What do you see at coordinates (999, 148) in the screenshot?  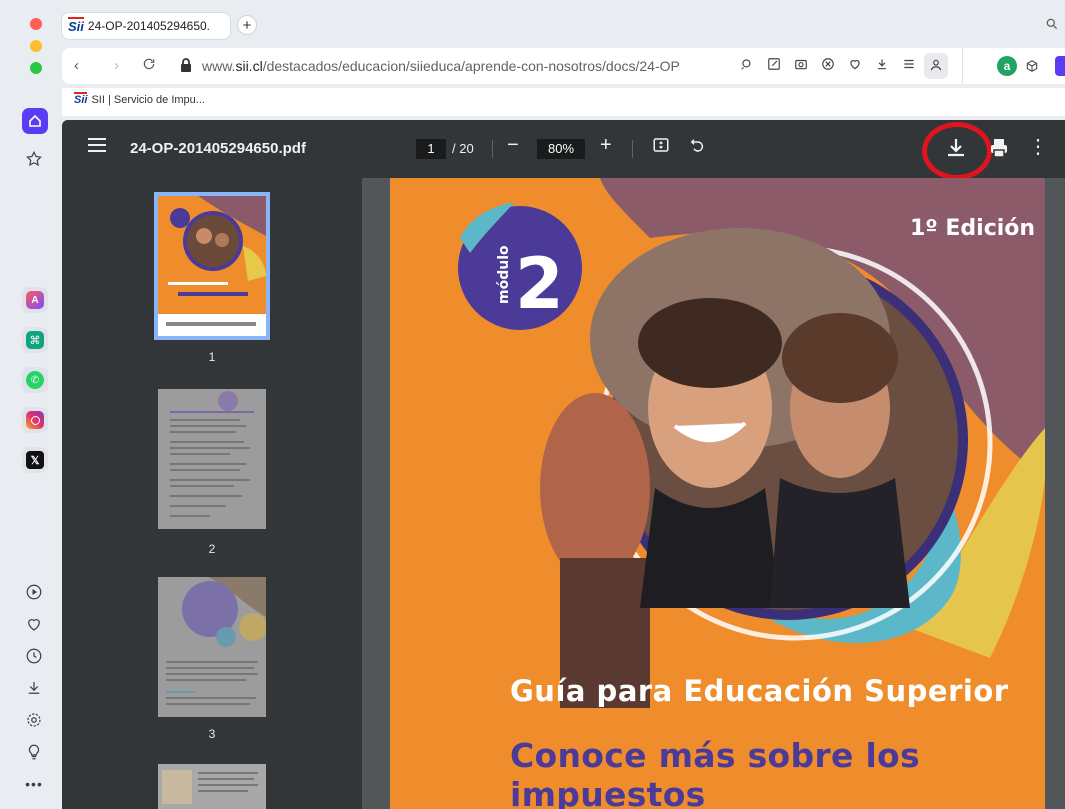 I see `print-icon` at bounding box center [999, 148].